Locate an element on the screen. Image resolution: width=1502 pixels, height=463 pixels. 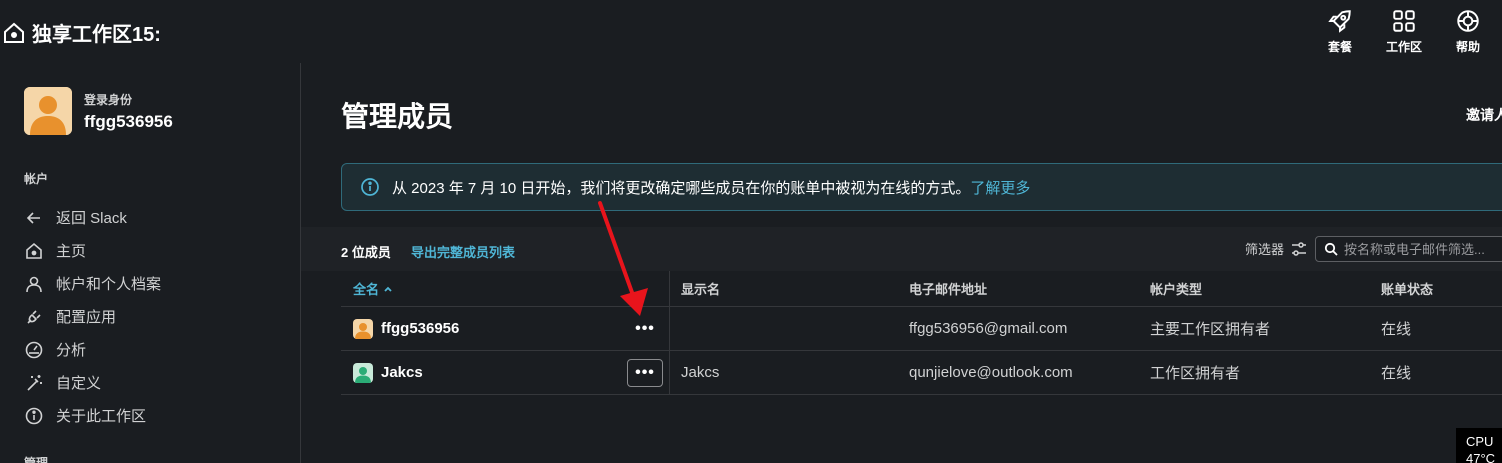
email-cell: qunjielove@outlook.com is located at coordinates (991, 372).